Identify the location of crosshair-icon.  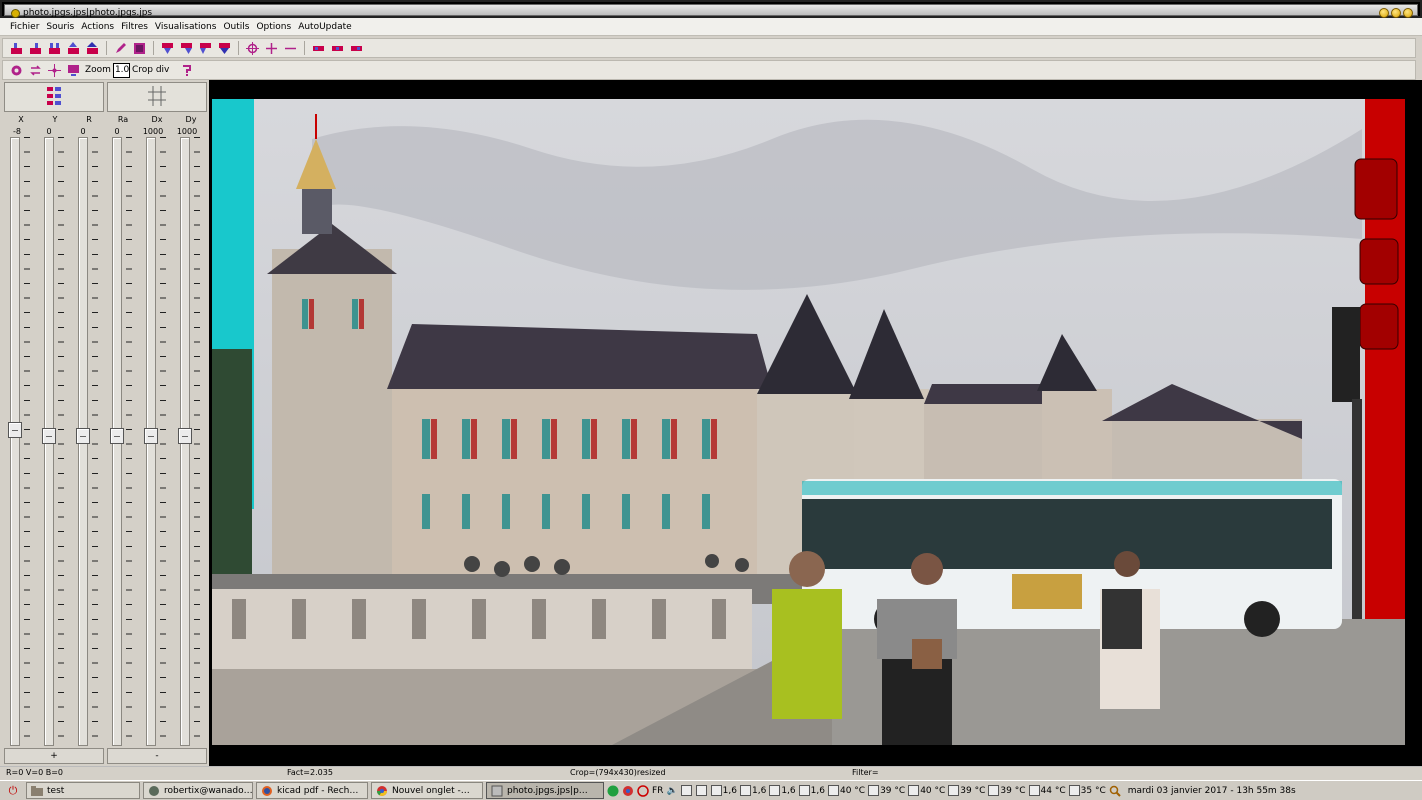
(271, 48).